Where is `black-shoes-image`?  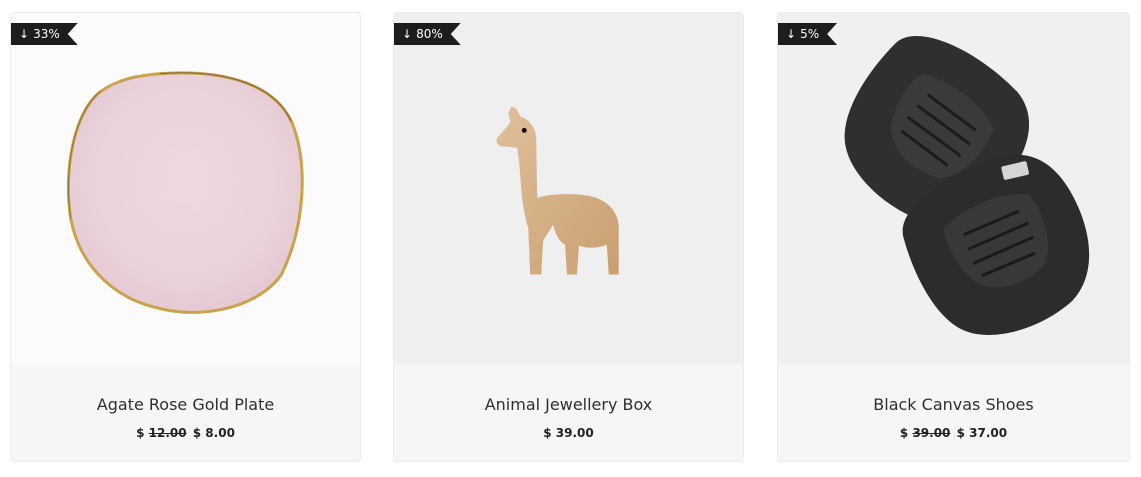
black-shoes-image is located at coordinates (967, 185).